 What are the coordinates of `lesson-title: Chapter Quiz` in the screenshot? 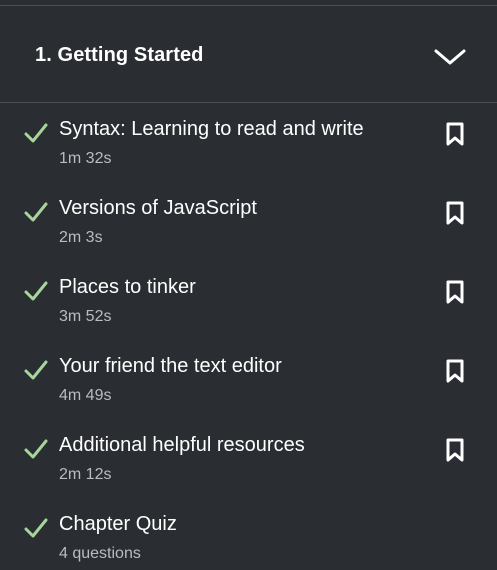 It's located at (118, 524).